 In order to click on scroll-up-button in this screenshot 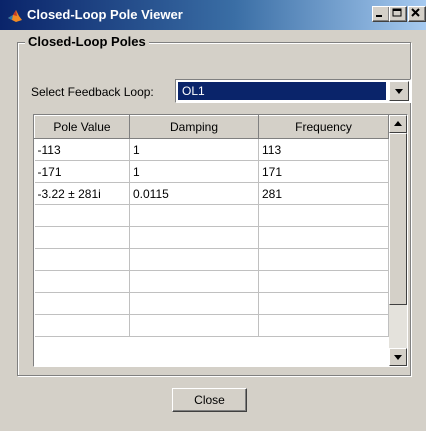, I will do `click(398, 124)`.